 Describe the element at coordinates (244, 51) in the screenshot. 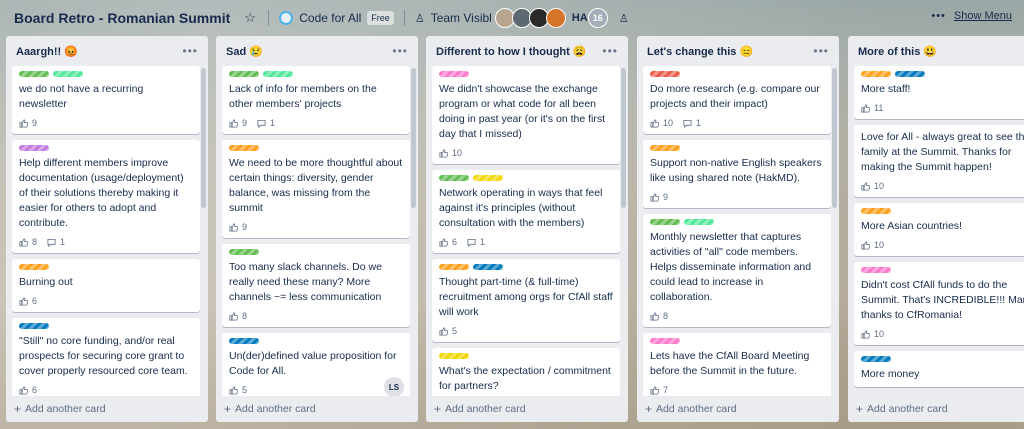

I see `list-title: Sad 😢` at that location.